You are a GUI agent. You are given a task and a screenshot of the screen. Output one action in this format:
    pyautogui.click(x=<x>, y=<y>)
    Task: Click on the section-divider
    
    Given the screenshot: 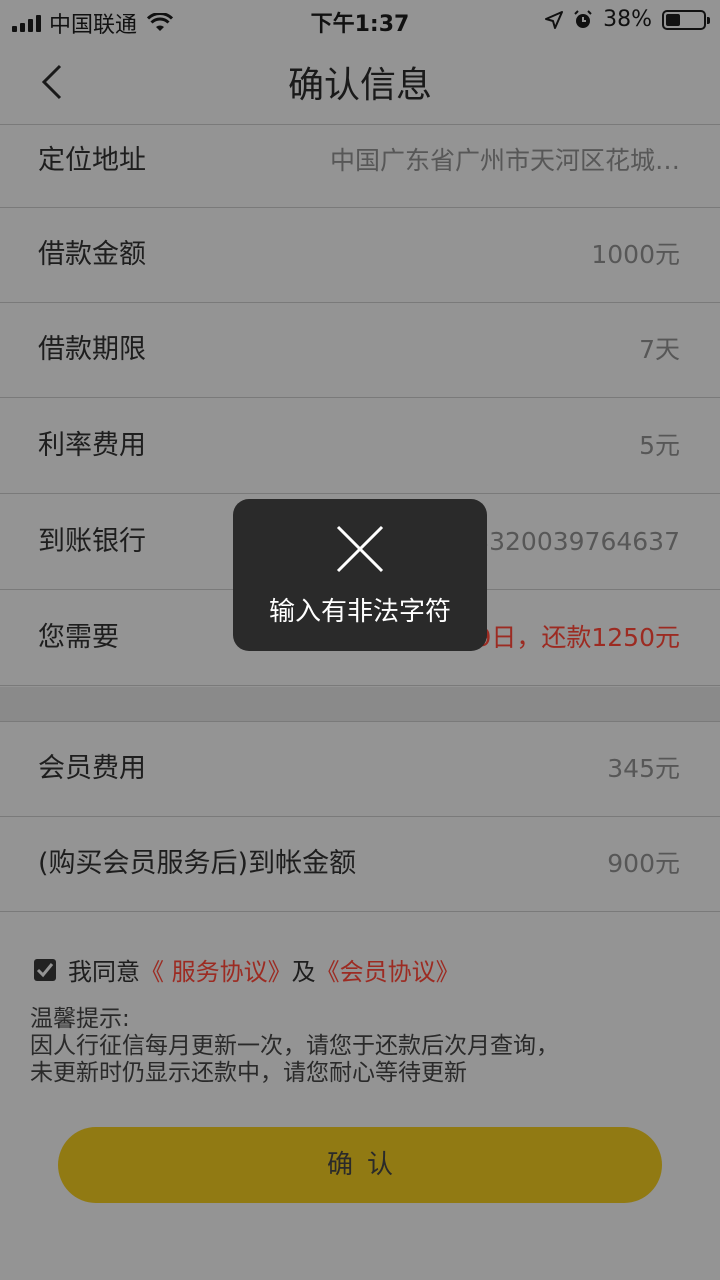 What is the action you would take?
    pyautogui.click(x=360, y=704)
    